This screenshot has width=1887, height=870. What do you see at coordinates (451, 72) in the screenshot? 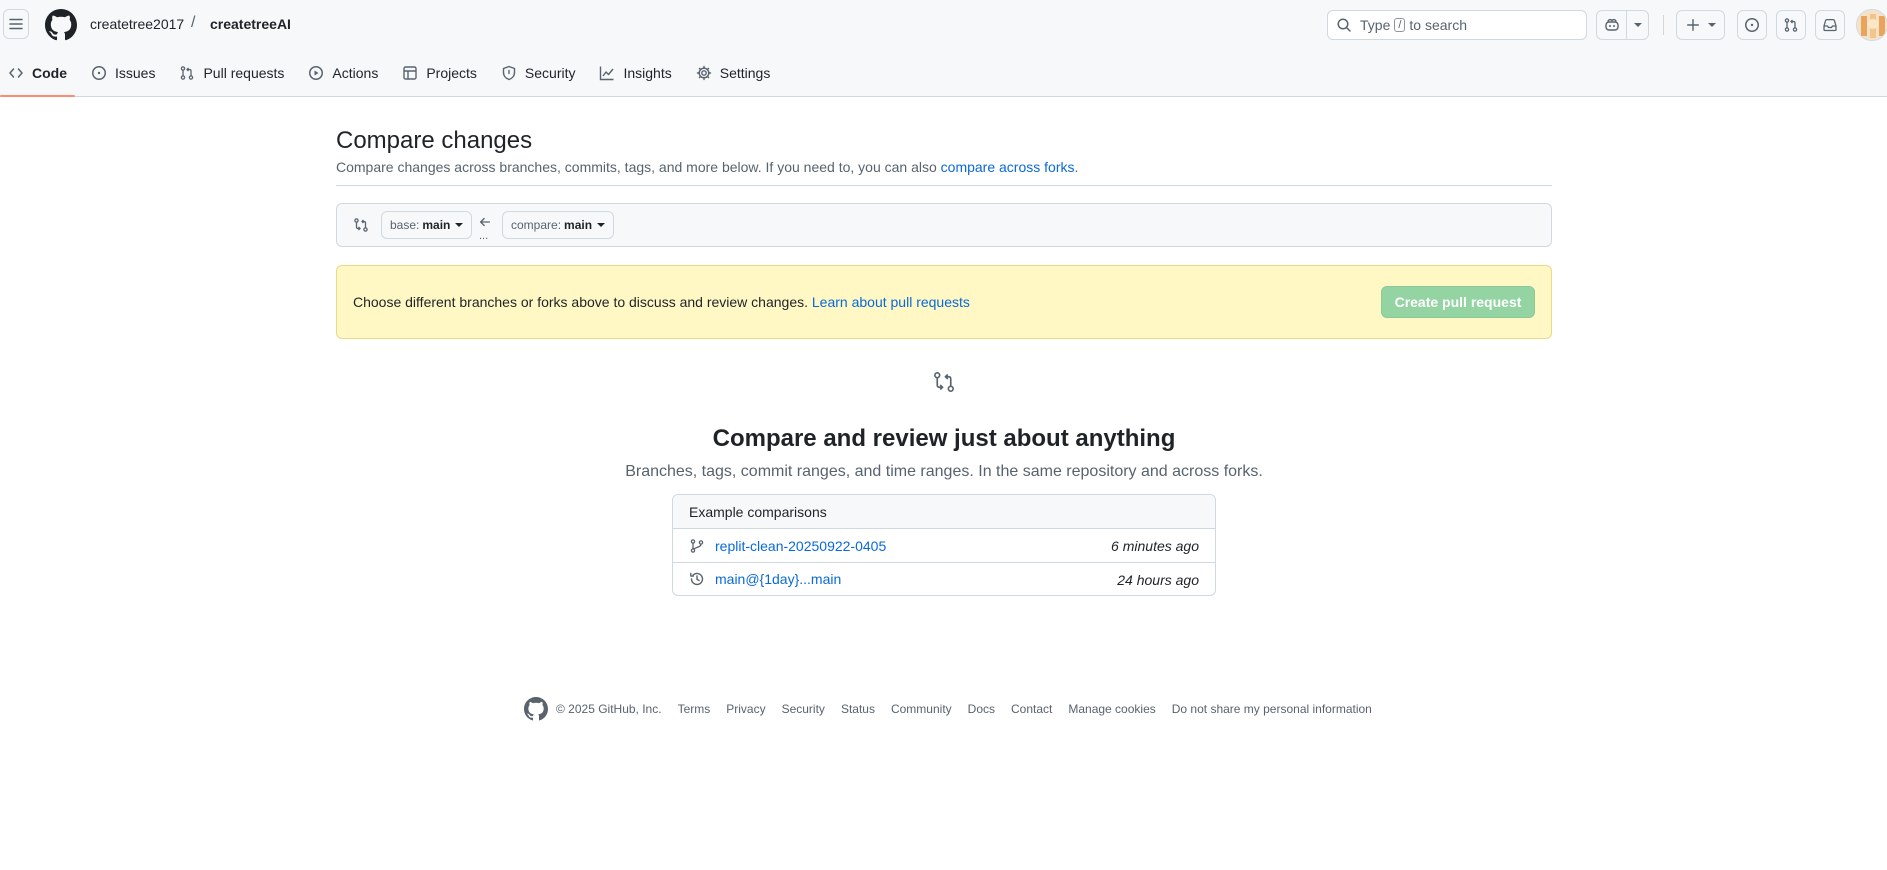
I see `tab-label: Projects` at bounding box center [451, 72].